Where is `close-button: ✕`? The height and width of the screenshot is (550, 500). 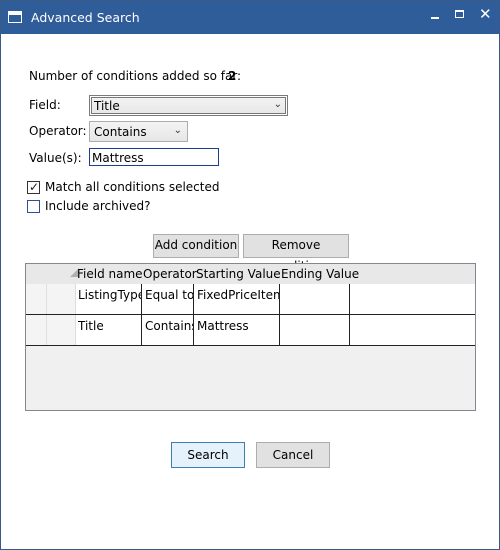
close-button: ✕ is located at coordinates (486, 16).